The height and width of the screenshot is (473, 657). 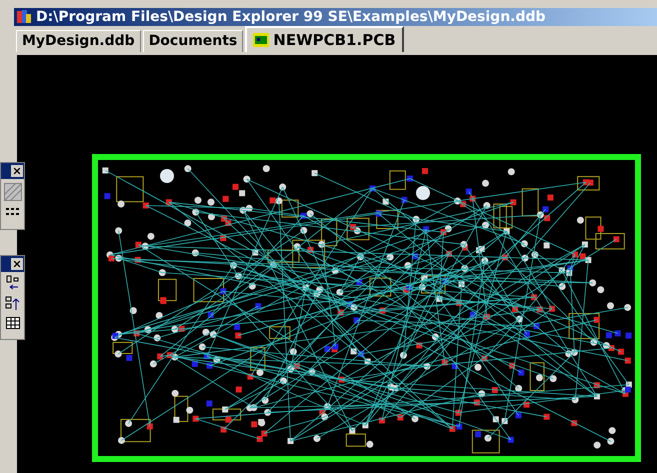 What do you see at coordinates (24, 17) in the screenshot?
I see `app-logo-icon` at bounding box center [24, 17].